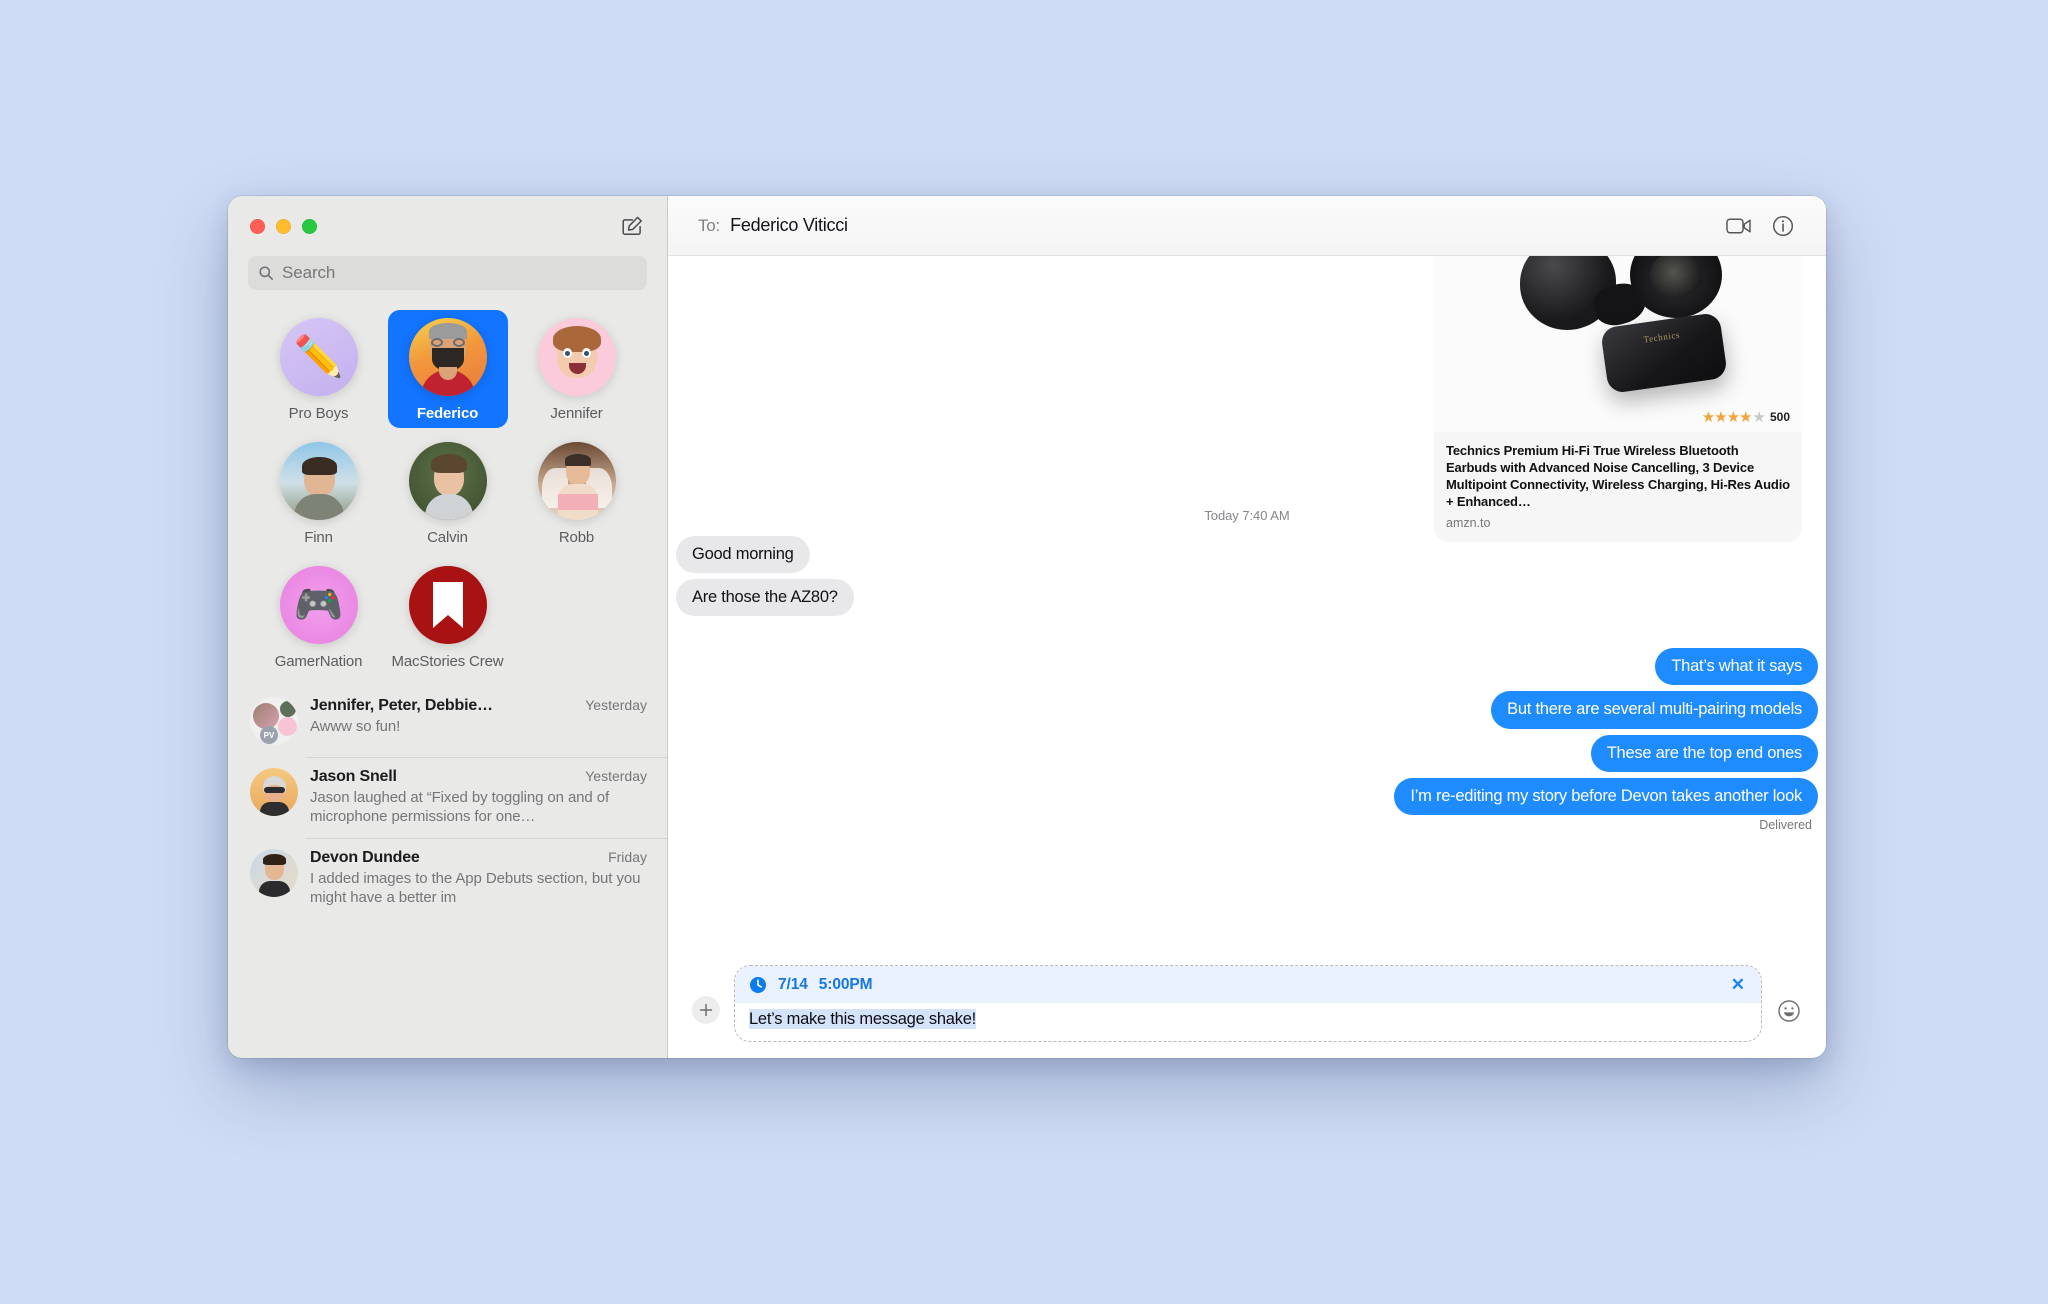 Image resolution: width=2048 pixels, height=1304 pixels. What do you see at coordinates (447, 537) in the screenshot?
I see `pinned-item-label: Calvin` at bounding box center [447, 537].